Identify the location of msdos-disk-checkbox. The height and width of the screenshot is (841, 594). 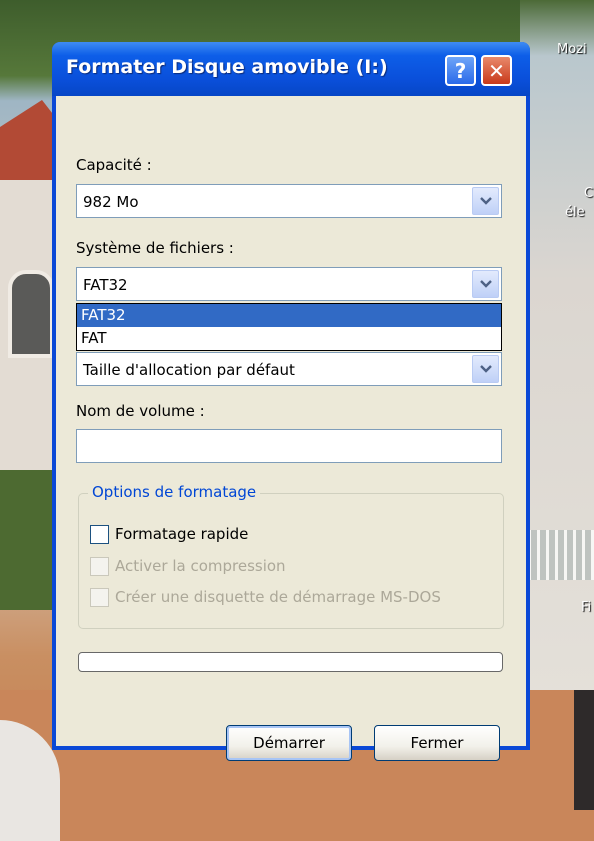
(99, 597).